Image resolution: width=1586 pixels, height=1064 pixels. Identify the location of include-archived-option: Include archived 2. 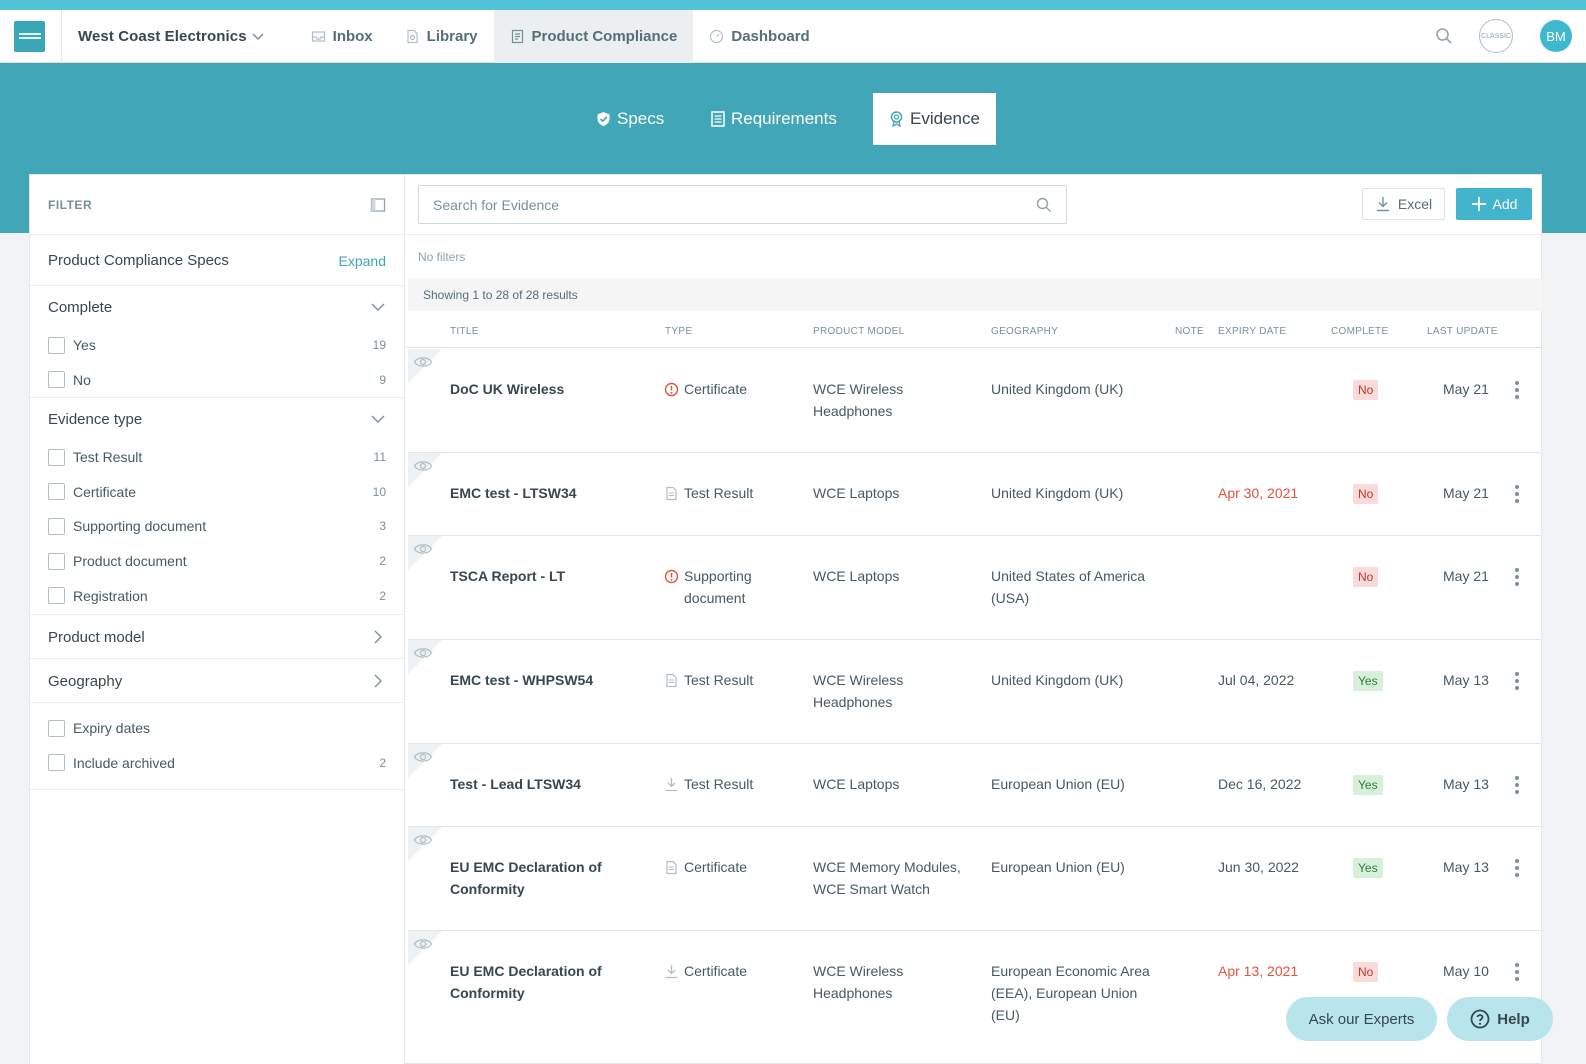
(217, 763).